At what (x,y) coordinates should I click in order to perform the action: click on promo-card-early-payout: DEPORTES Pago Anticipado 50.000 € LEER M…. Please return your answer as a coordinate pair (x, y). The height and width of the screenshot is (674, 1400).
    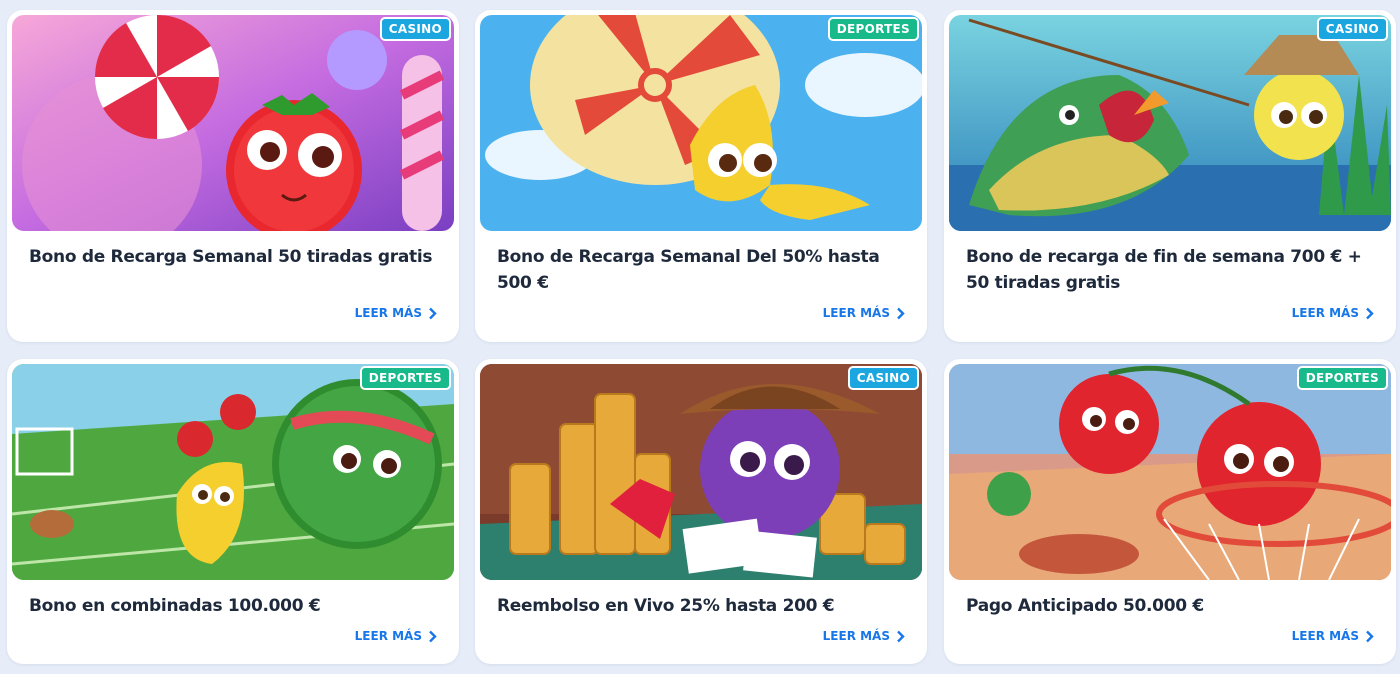
    Looking at the image, I should click on (1170, 511).